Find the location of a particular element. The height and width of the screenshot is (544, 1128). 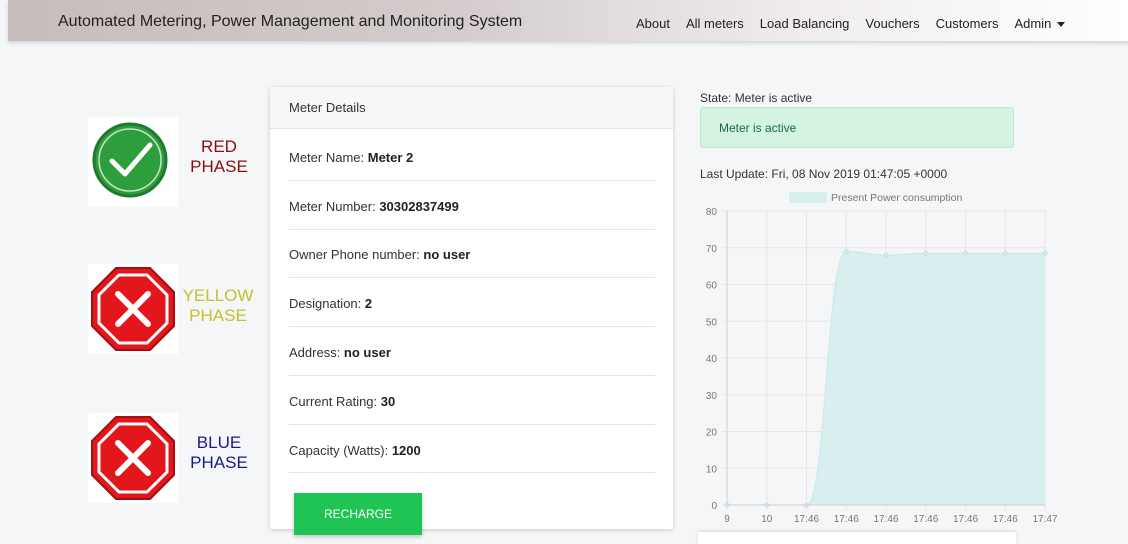

detail-label: Designation: is located at coordinates (327, 303).